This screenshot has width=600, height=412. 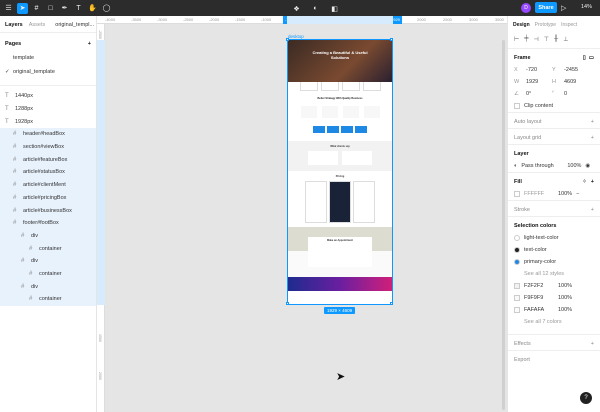 I want to click on rotation-input: 0°, so click(x=528, y=94).